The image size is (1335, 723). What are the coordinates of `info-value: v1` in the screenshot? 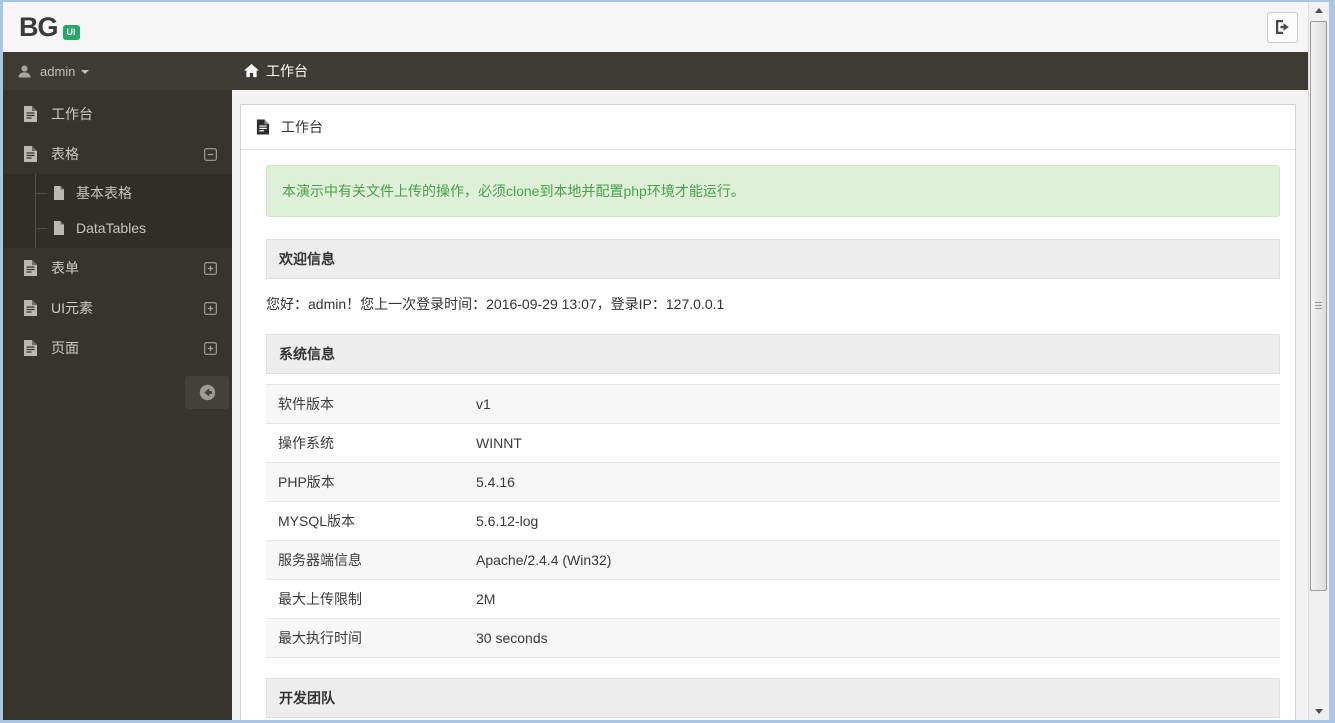 It's located at (872, 404).